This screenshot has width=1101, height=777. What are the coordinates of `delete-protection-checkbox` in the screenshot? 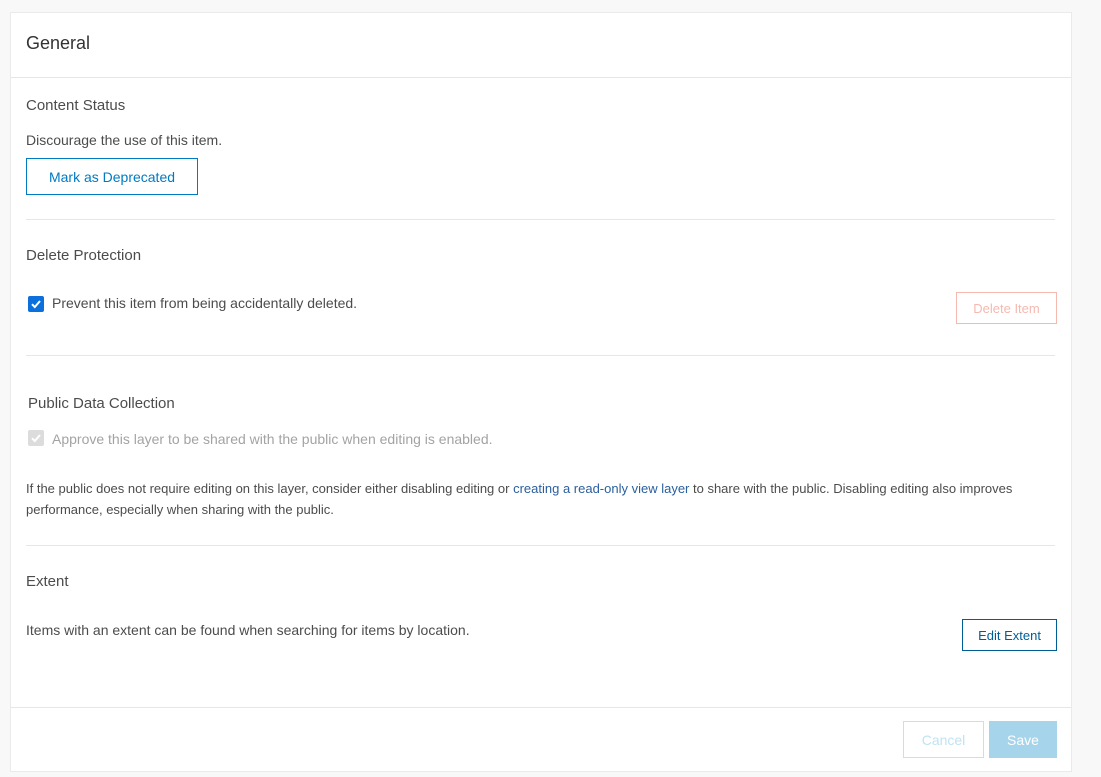 It's located at (36, 304).